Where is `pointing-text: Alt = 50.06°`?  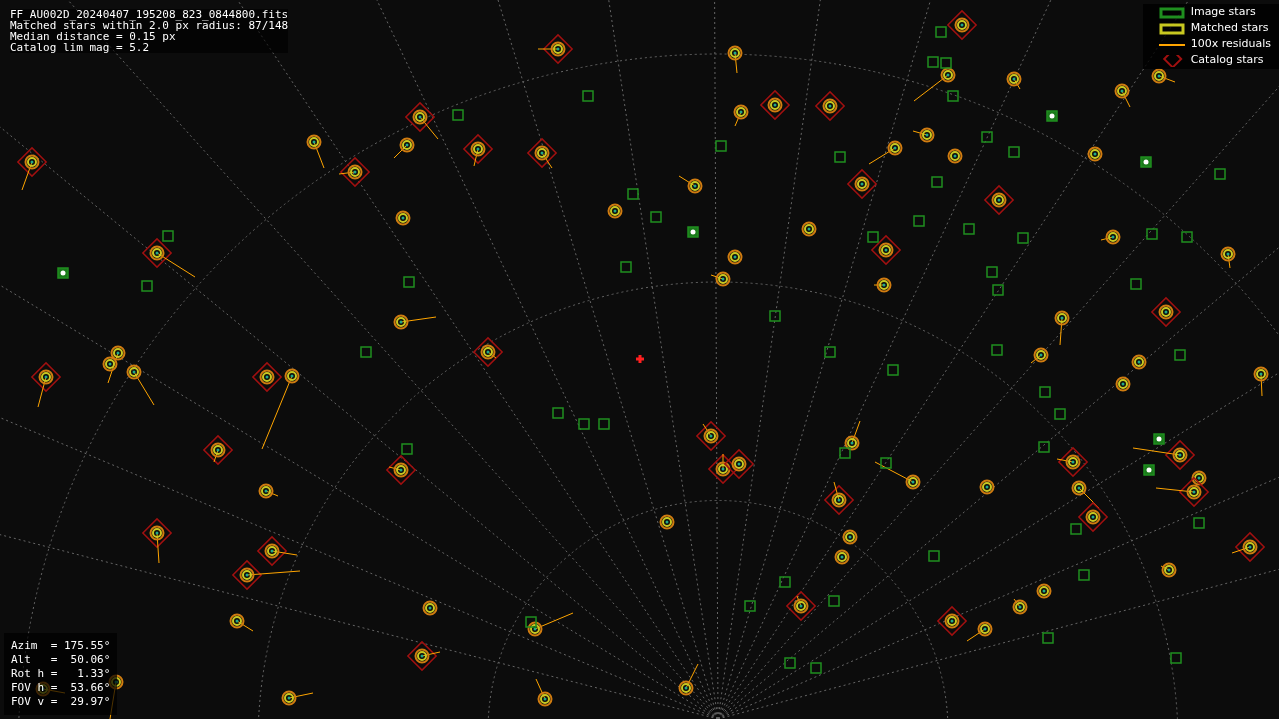
pointing-text: Alt = 50.06° is located at coordinates (61, 660).